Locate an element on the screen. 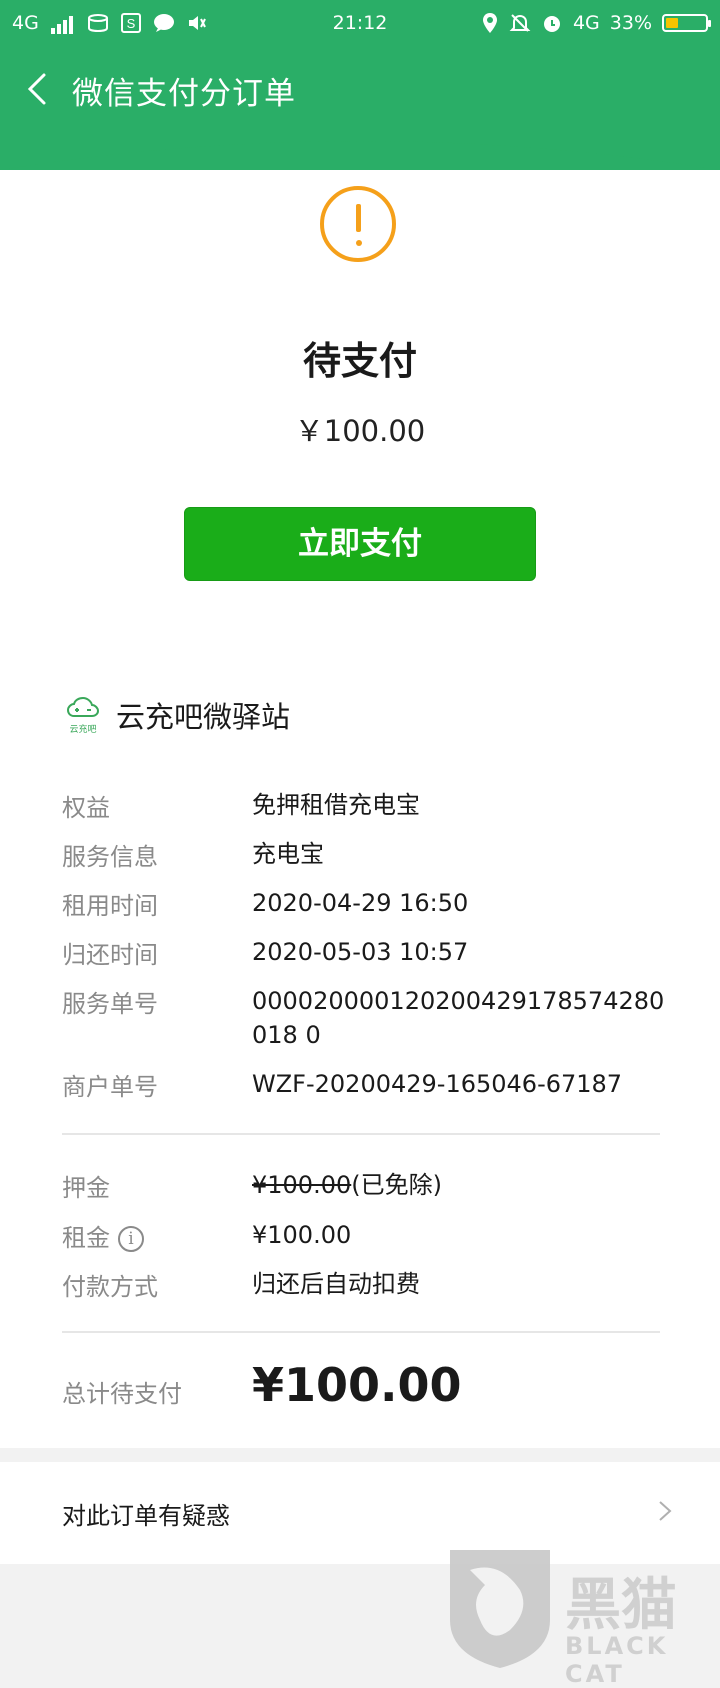 The width and height of the screenshot is (720, 1688). alarm-icon is located at coordinates (551, 24).